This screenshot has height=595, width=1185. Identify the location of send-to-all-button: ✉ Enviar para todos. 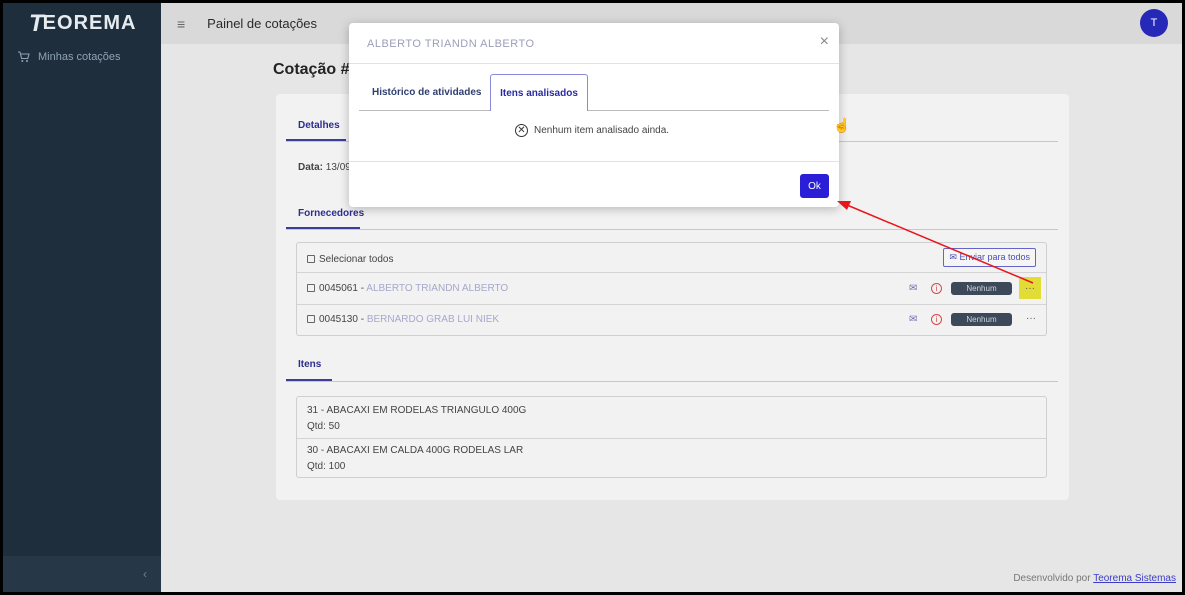
(989, 257).